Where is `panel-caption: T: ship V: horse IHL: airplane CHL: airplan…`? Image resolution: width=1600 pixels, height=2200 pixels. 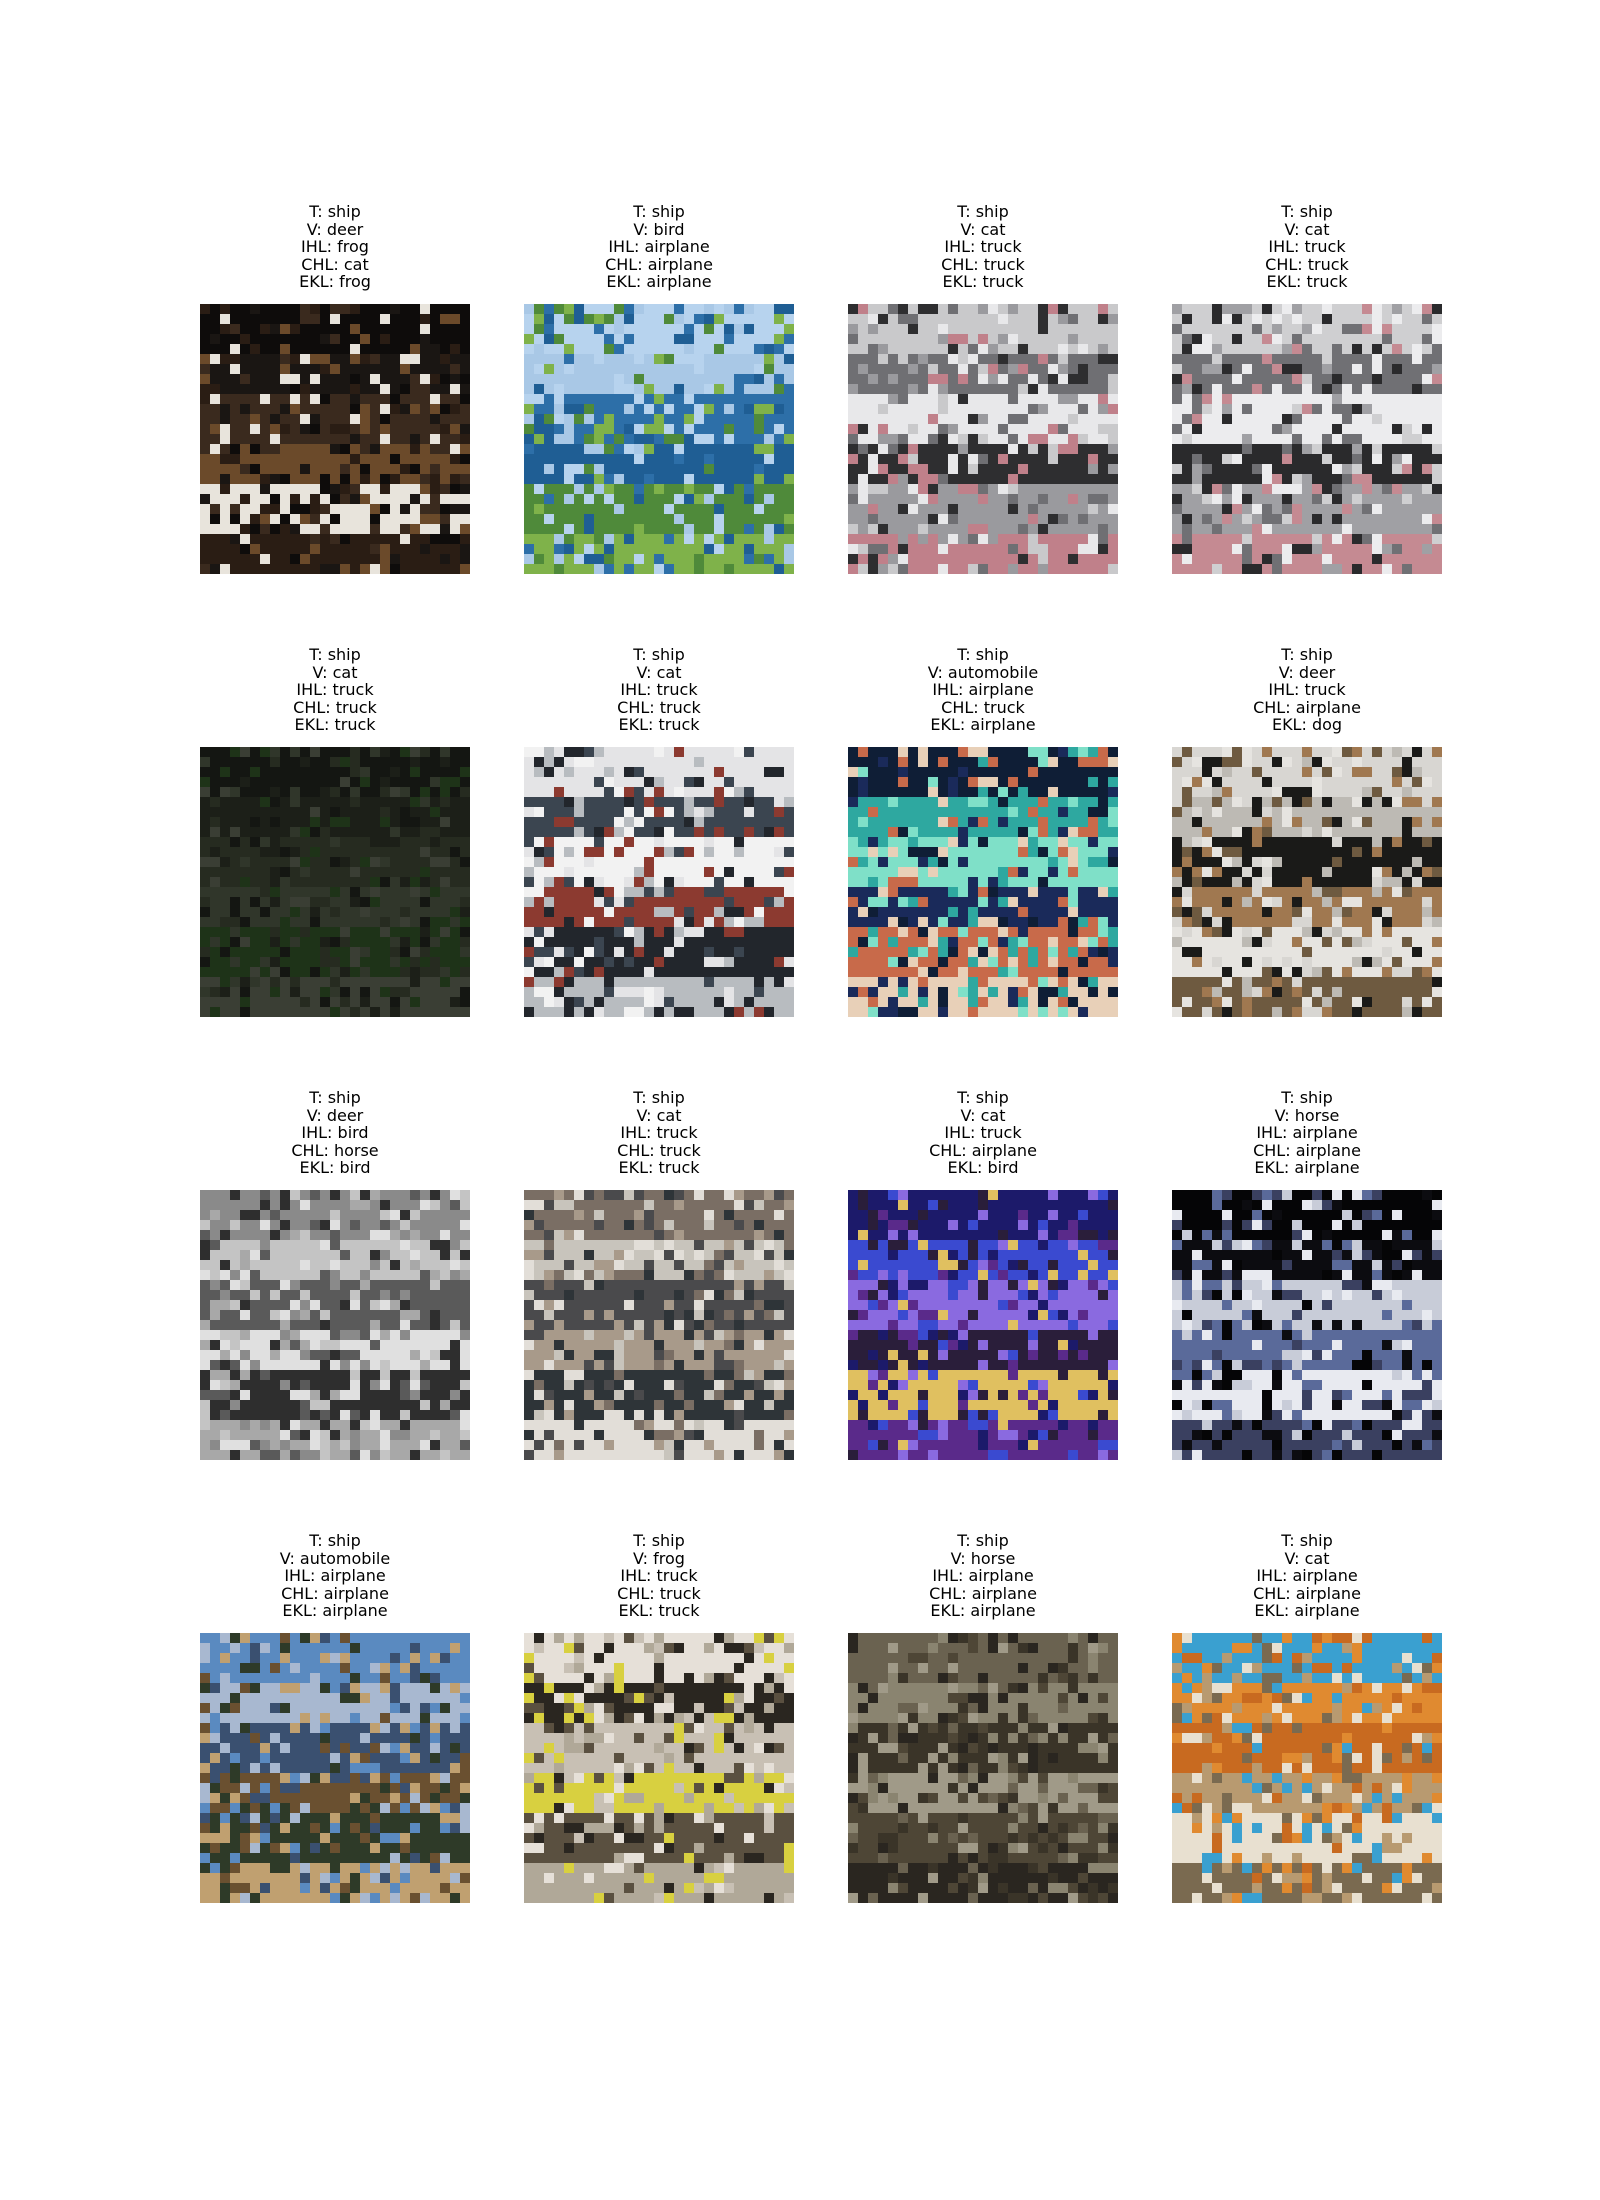 panel-caption: T: ship V: horse IHL: airplane CHL: airplan… is located at coordinates (983, 1576).